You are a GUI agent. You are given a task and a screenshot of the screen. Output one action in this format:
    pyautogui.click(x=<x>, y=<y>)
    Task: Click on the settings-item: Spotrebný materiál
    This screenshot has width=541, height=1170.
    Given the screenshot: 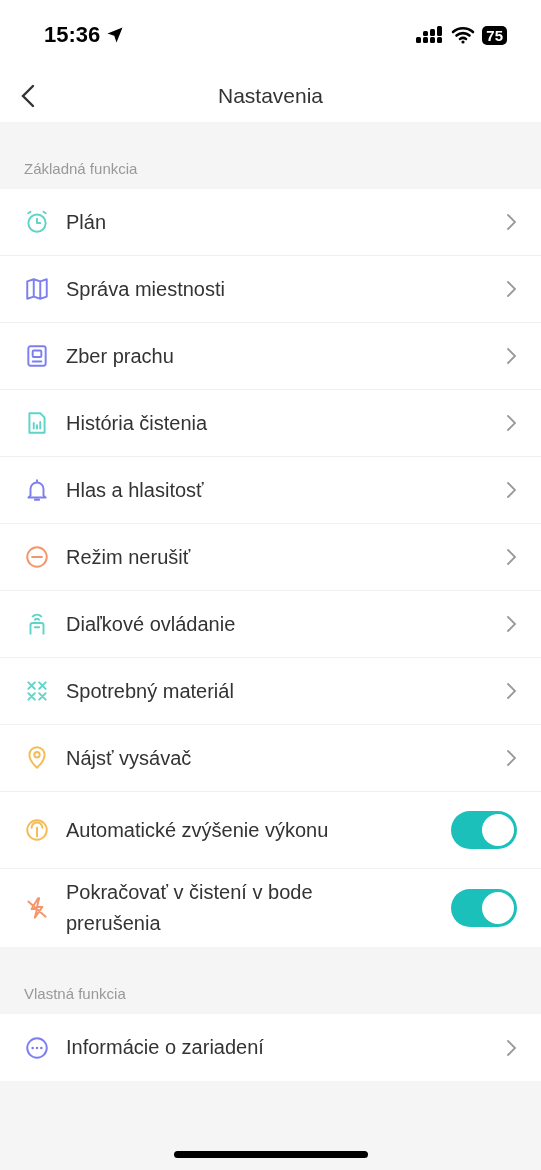 What is the action you would take?
    pyautogui.click(x=270, y=691)
    